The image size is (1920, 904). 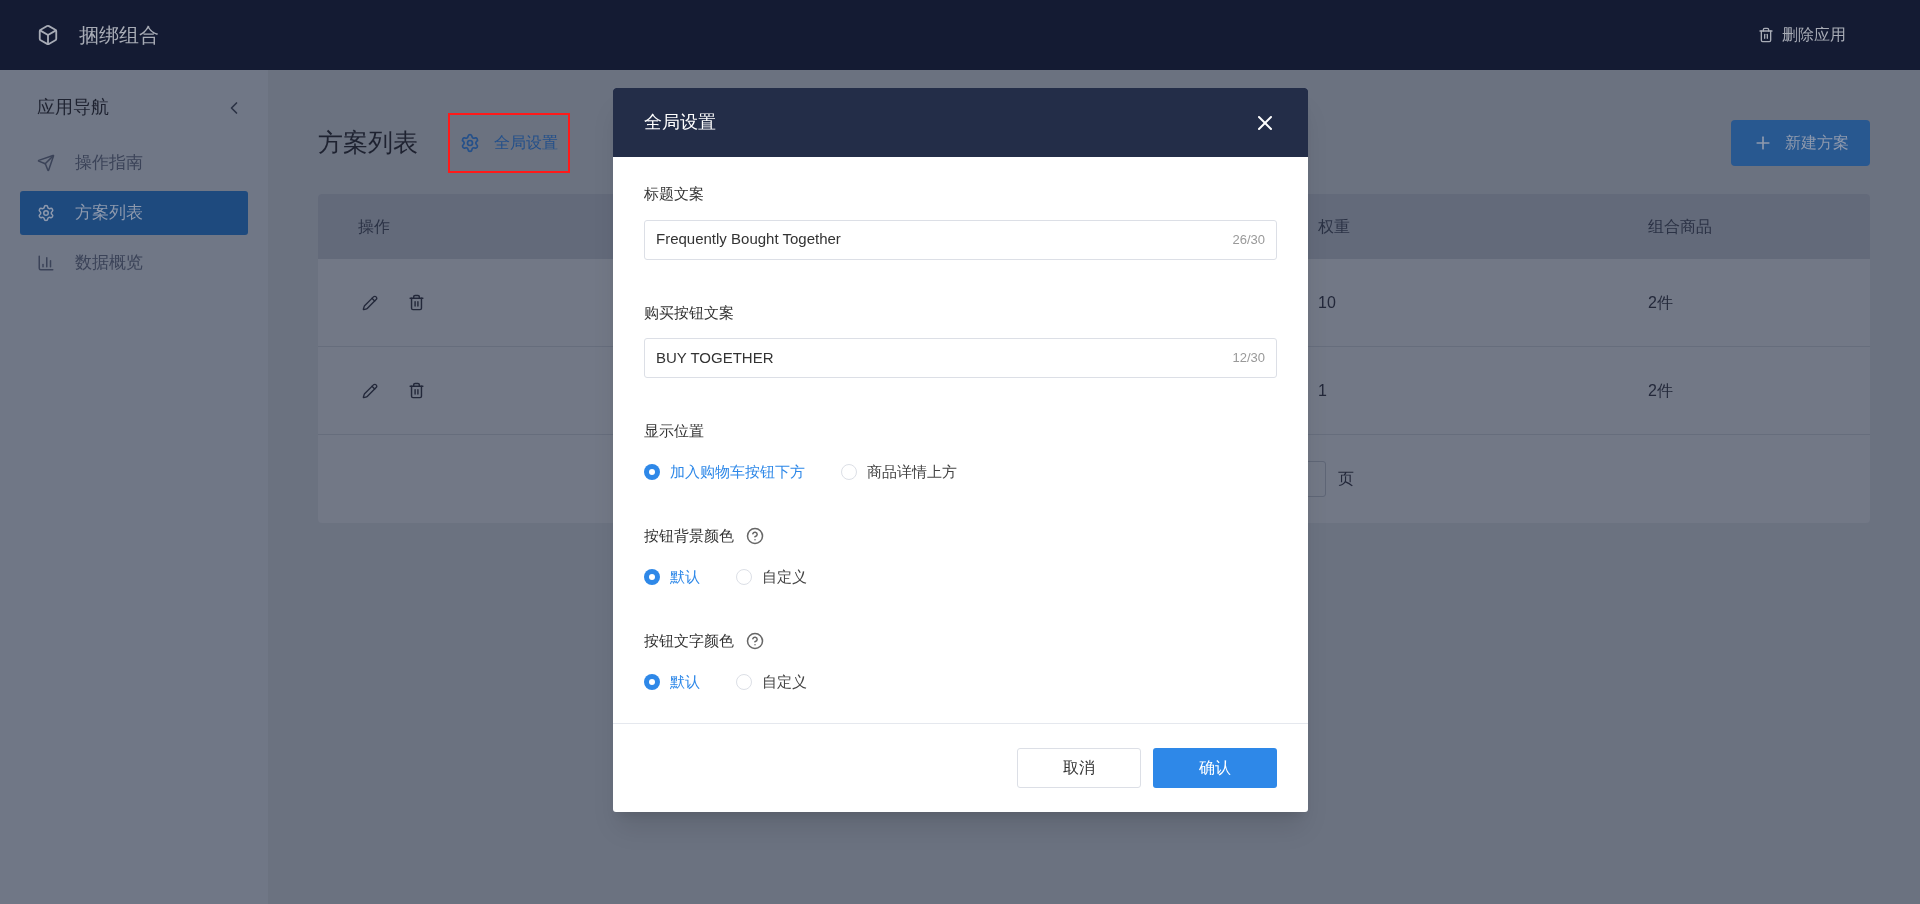 What do you see at coordinates (46, 263) in the screenshot?
I see `bar-chart-icon` at bounding box center [46, 263].